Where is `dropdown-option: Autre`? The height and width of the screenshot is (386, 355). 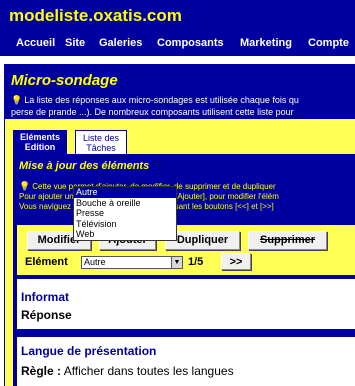 dropdown-option: Autre is located at coordinates (125, 192).